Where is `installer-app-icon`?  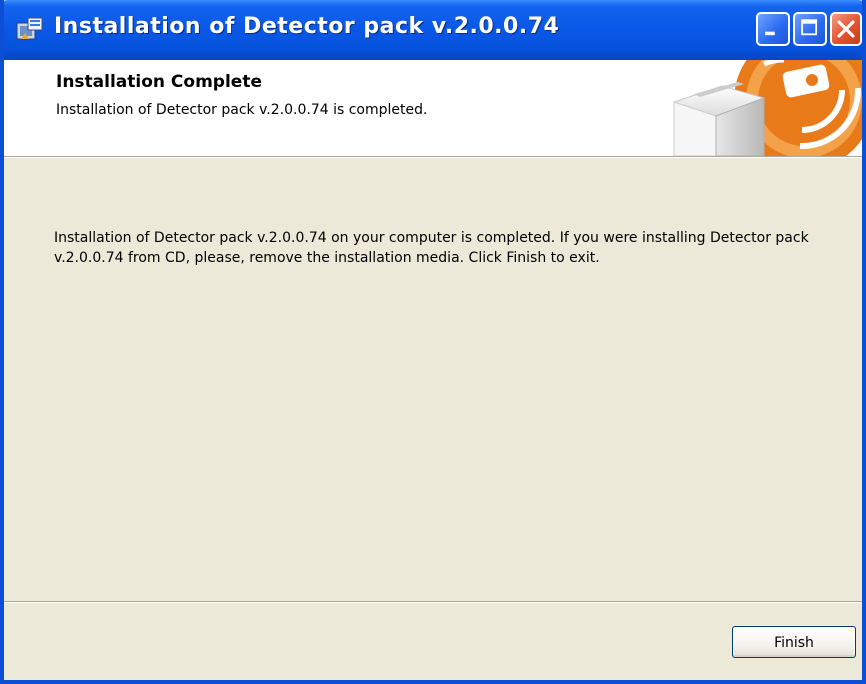
installer-app-icon is located at coordinates (29, 28).